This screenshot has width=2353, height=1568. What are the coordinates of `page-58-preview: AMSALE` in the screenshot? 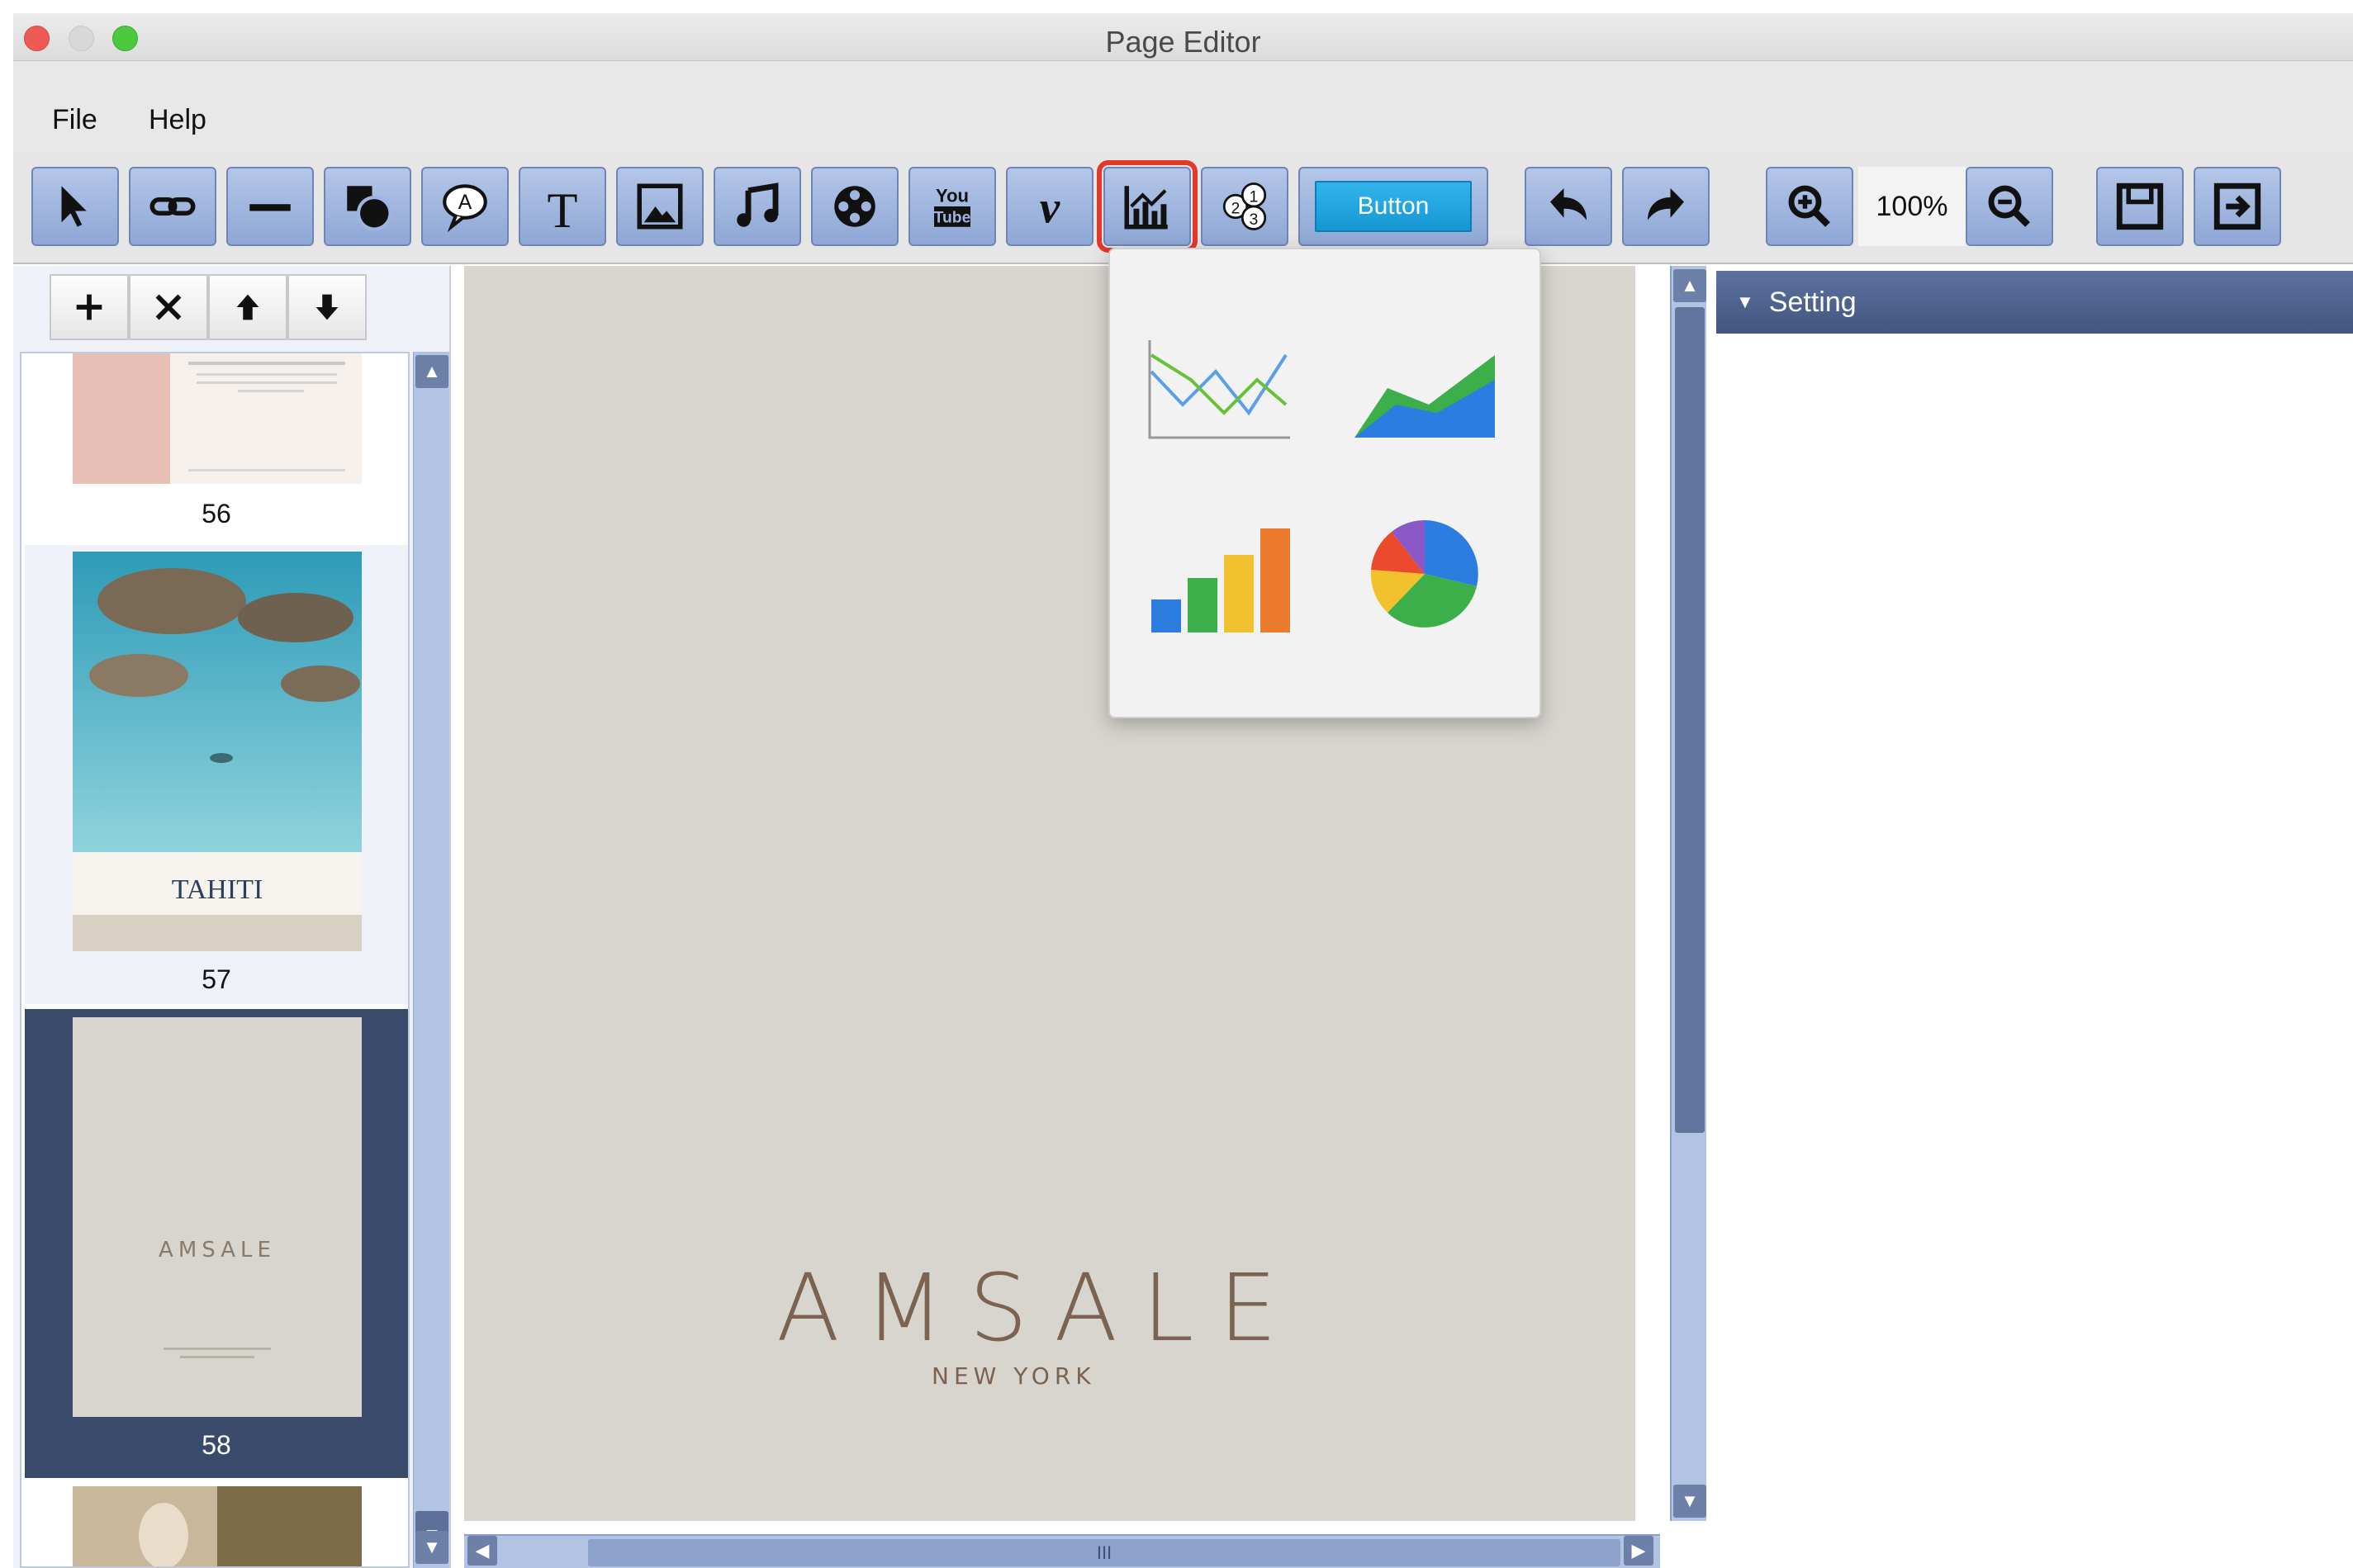 It's located at (217, 1217).